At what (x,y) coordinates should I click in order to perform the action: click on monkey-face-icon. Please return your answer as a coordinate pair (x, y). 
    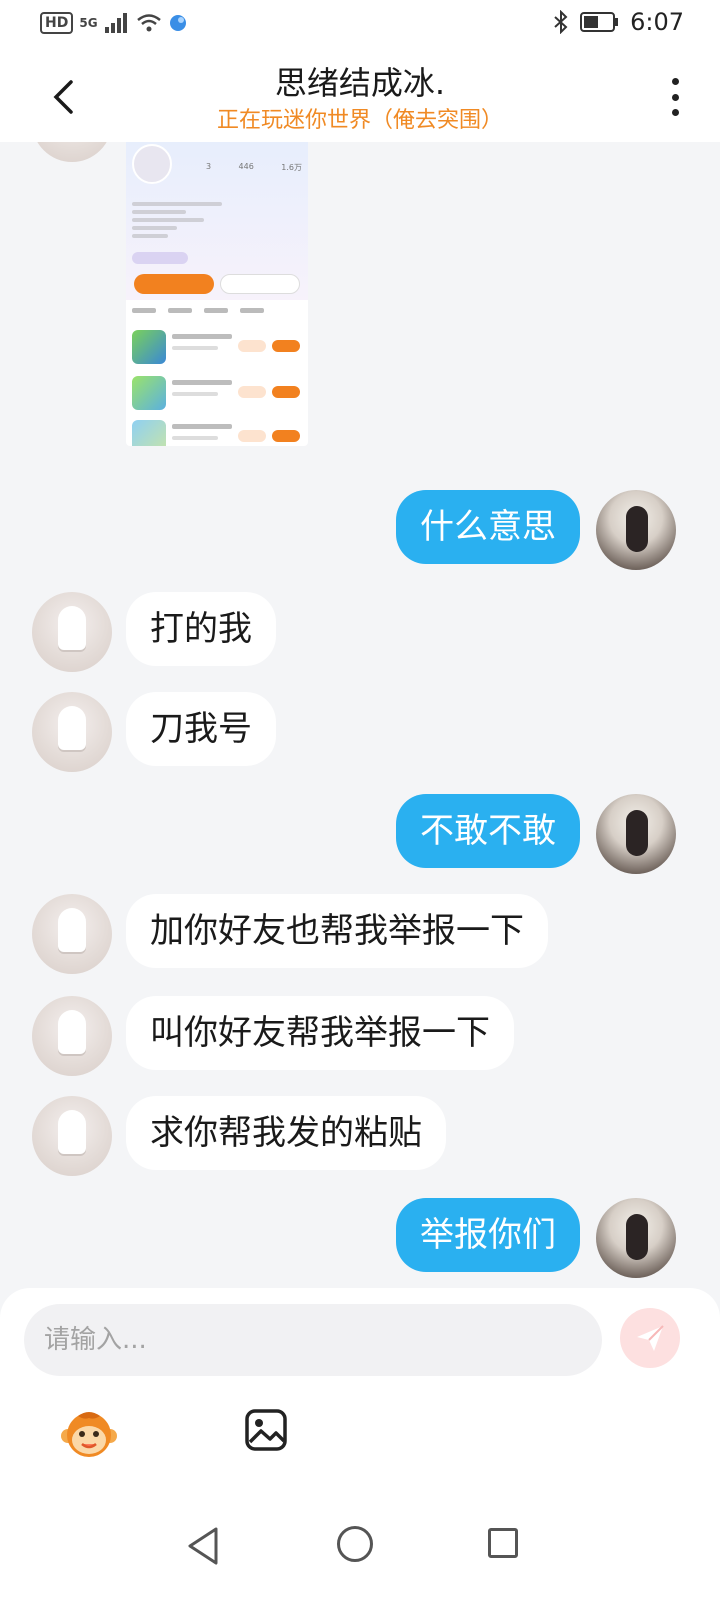
    Looking at the image, I should click on (89, 1434).